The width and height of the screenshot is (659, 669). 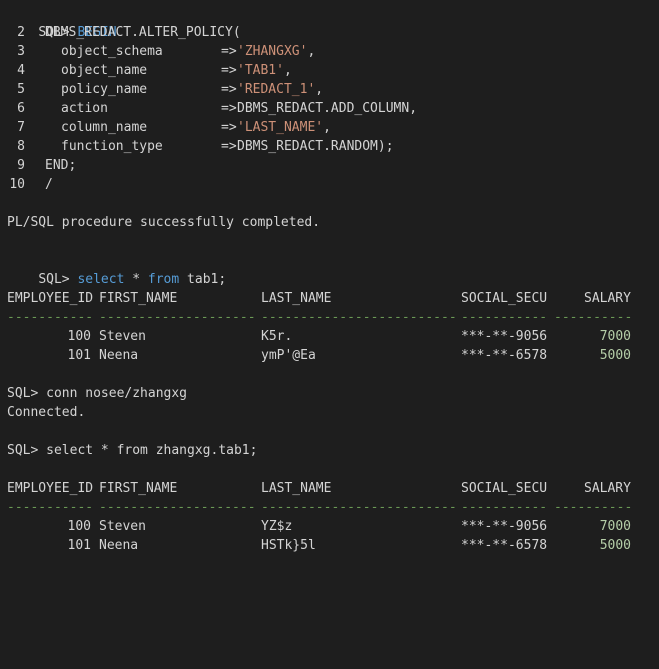 I want to click on table-row: 100 Steven YZ$z ***-**-9056 7000, so click(x=319, y=526).